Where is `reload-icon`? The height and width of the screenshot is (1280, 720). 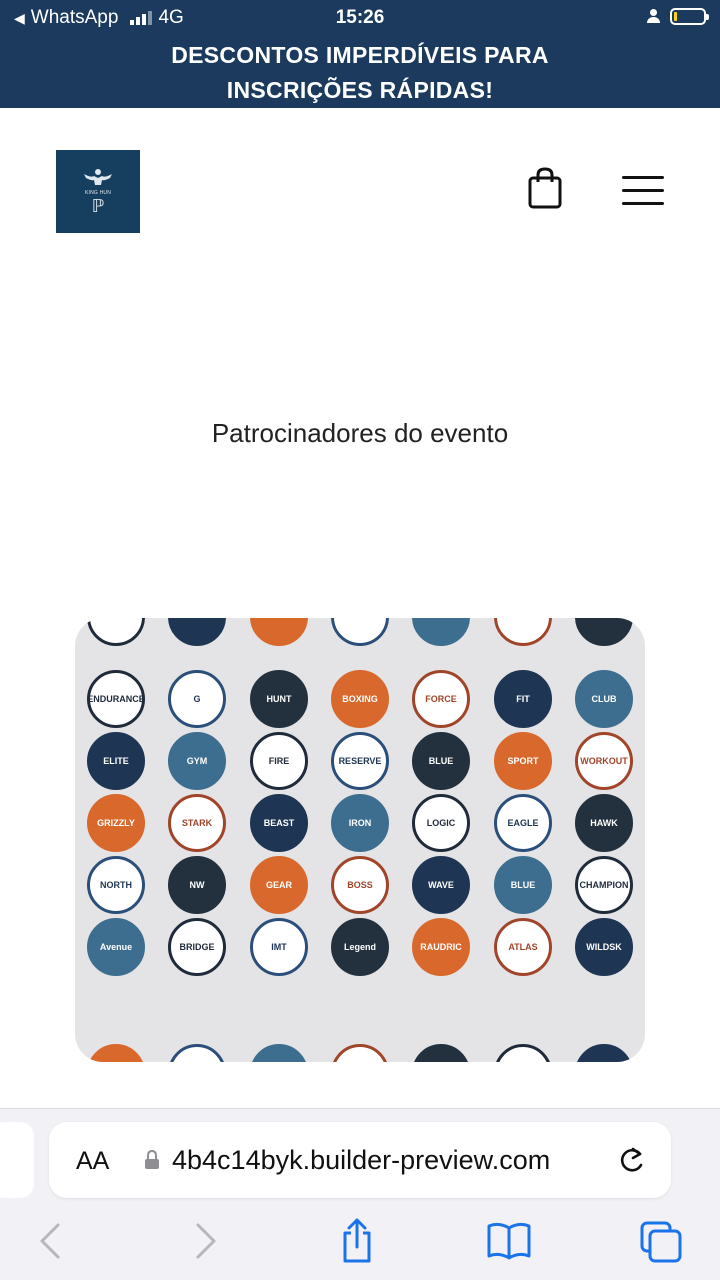
reload-icon is located at coordinates (633, 1160).